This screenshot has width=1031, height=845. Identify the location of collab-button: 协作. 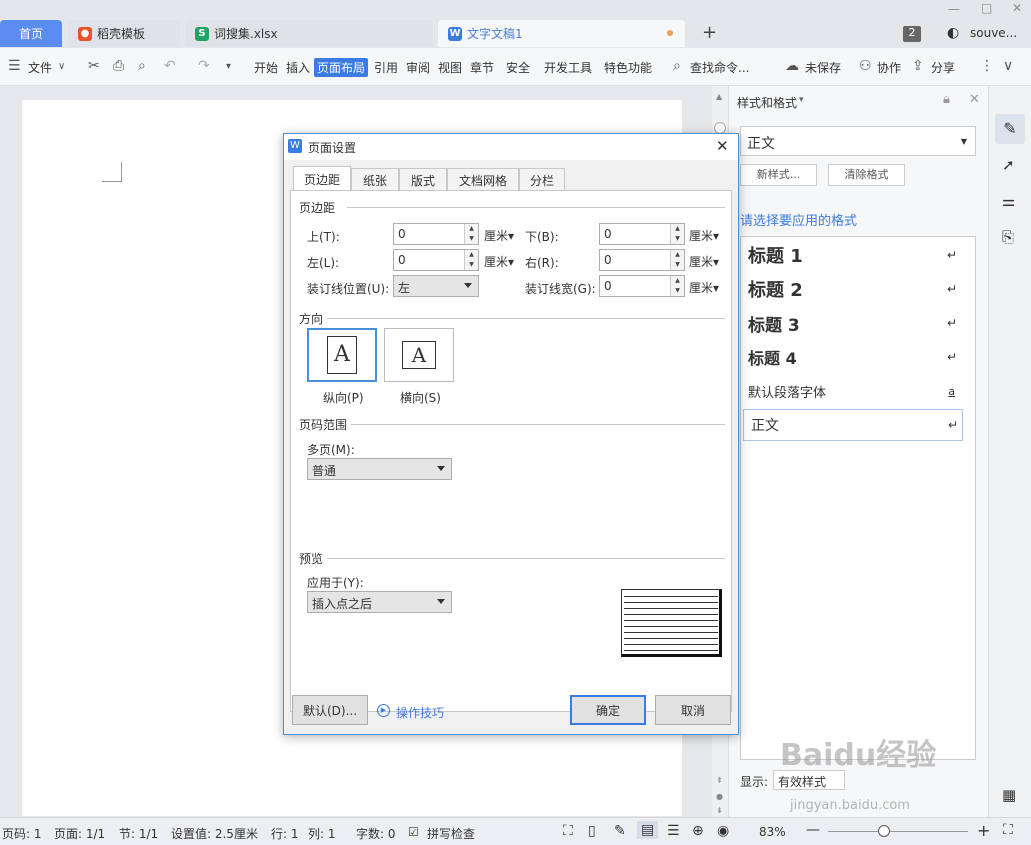
(889, 67).